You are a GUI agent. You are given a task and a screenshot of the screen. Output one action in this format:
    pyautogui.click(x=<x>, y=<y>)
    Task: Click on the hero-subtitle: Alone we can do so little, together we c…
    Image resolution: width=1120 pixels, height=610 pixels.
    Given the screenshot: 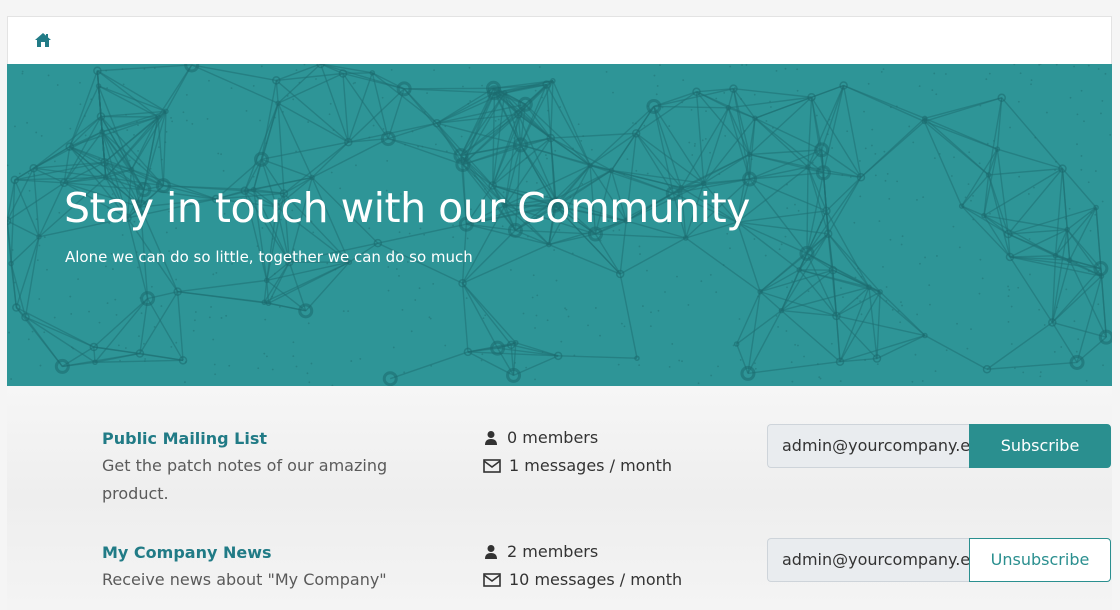 What is the action you would take?
    pyautogui.click(x=269, y=257)
    